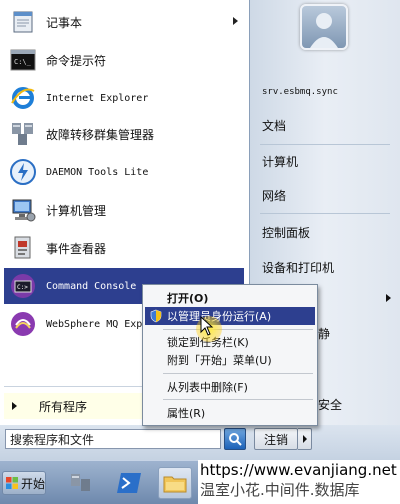 This screenshot has width=400, height=504. I want to click on cluster-manager-icon, so click(23, 134).